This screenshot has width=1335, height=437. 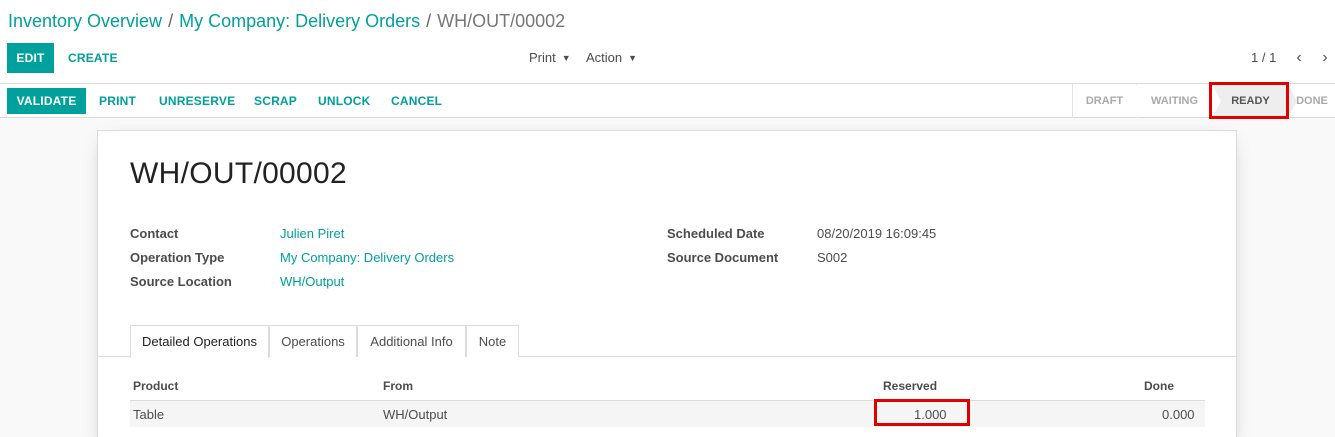 I want to click on source-location-label: Source Location, so click(x=181, y=281).